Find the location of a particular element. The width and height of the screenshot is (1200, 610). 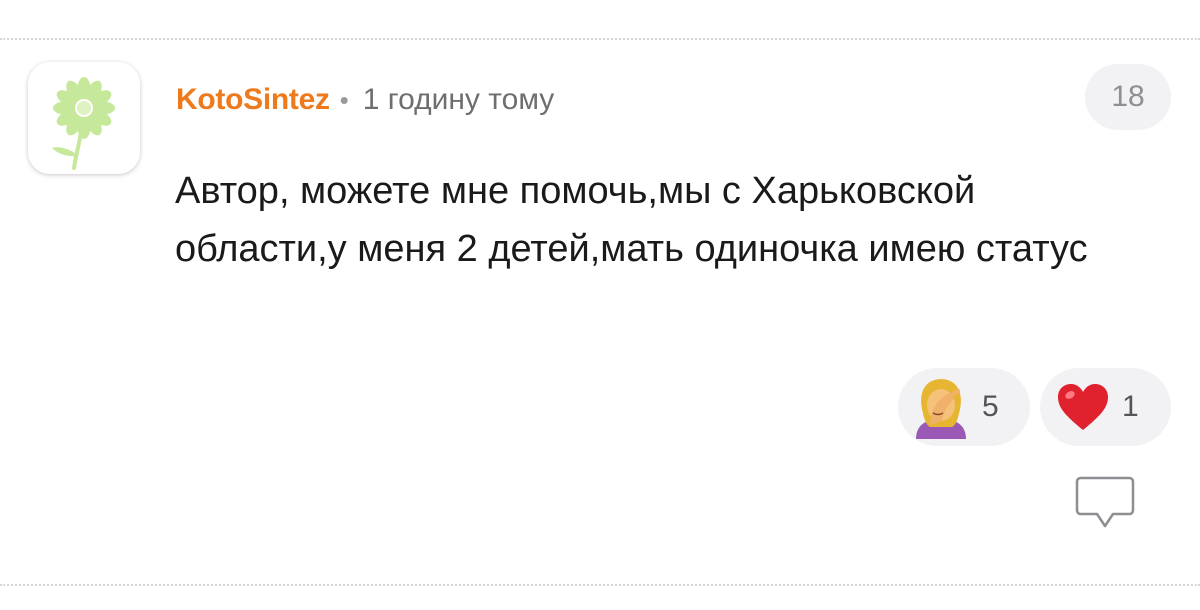

reply-button is located at coordinates (1105, 503).